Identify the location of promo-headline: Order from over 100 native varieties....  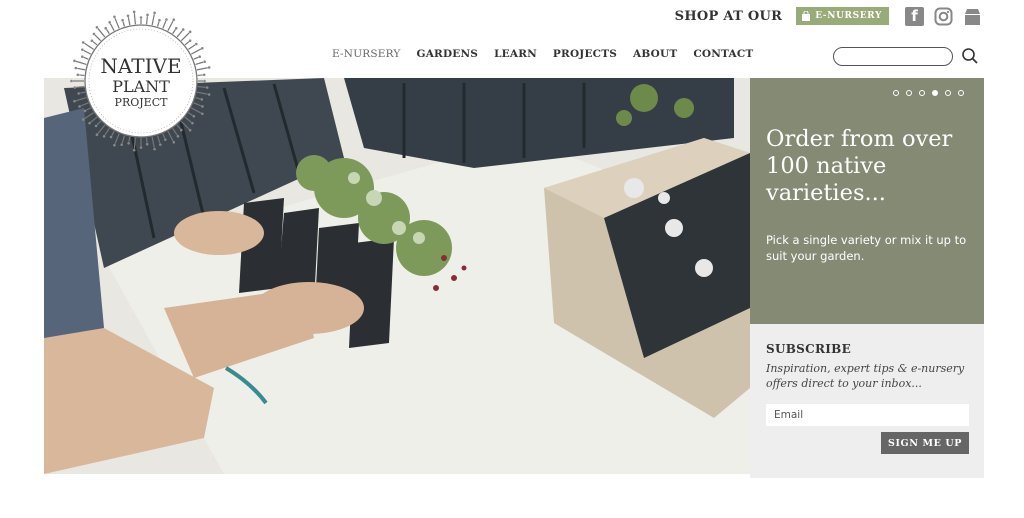
(859, 166).